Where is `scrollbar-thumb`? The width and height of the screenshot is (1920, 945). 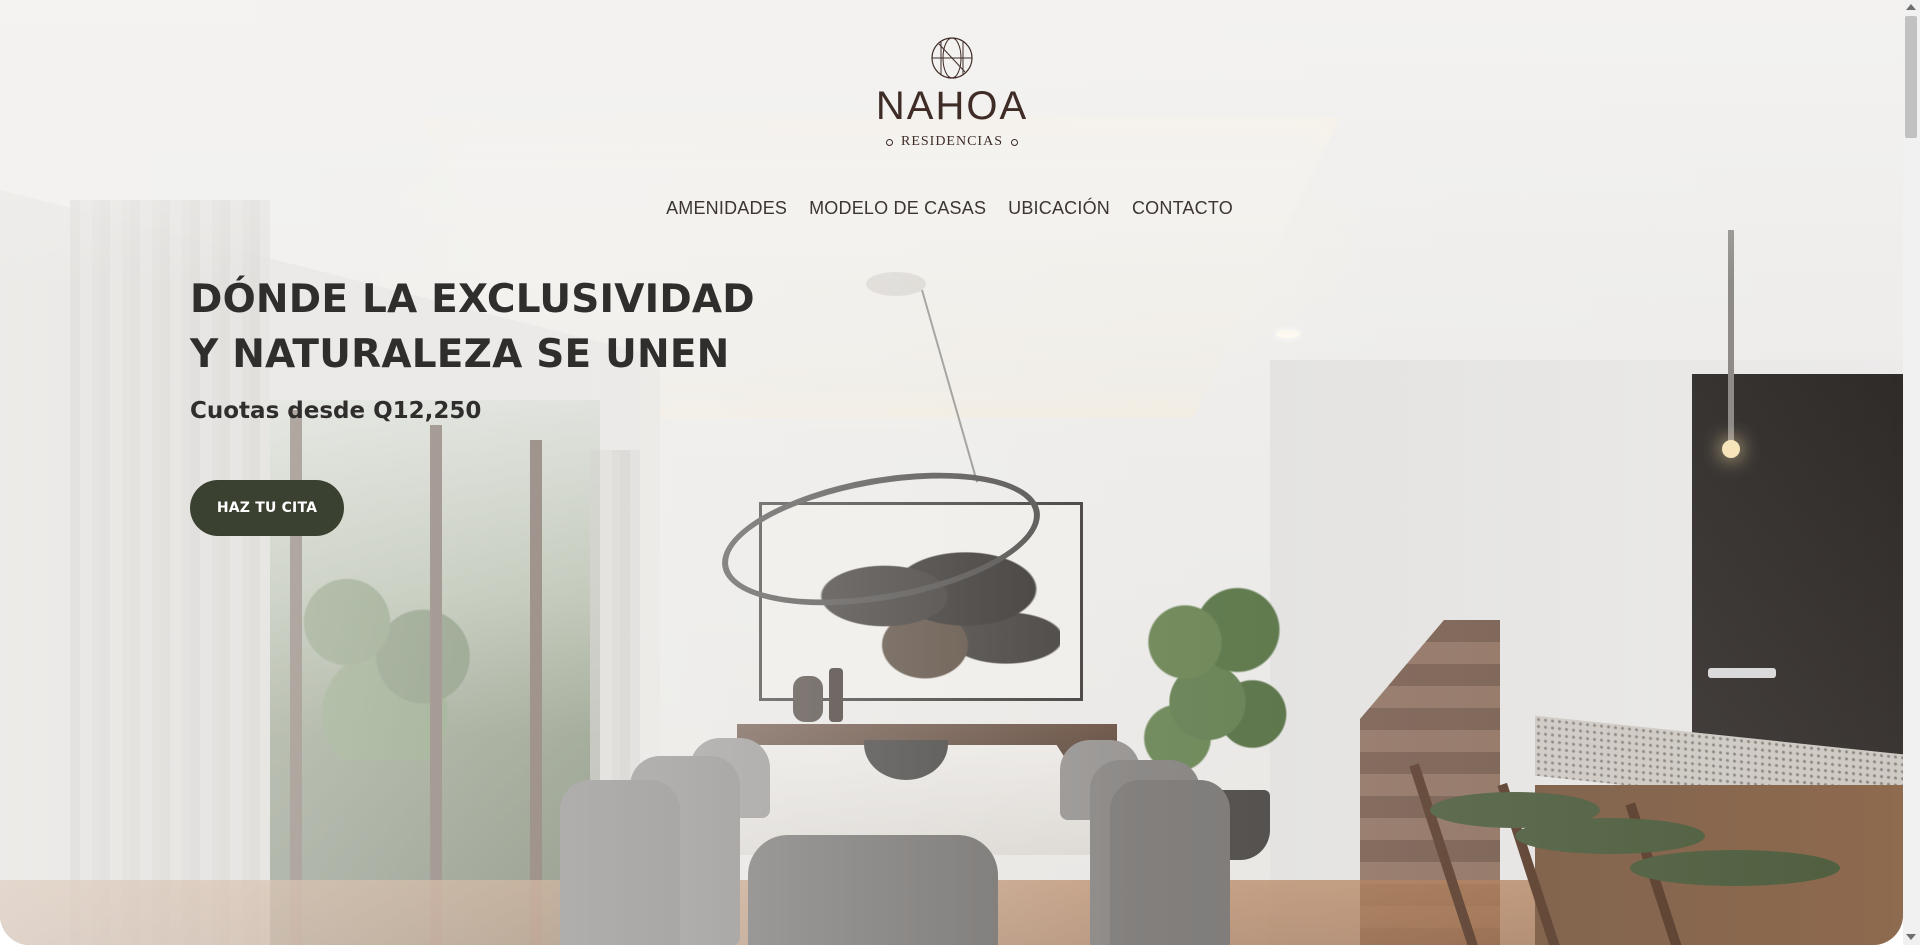
scrollbar-thumb is located at coordinates (1911, 77).